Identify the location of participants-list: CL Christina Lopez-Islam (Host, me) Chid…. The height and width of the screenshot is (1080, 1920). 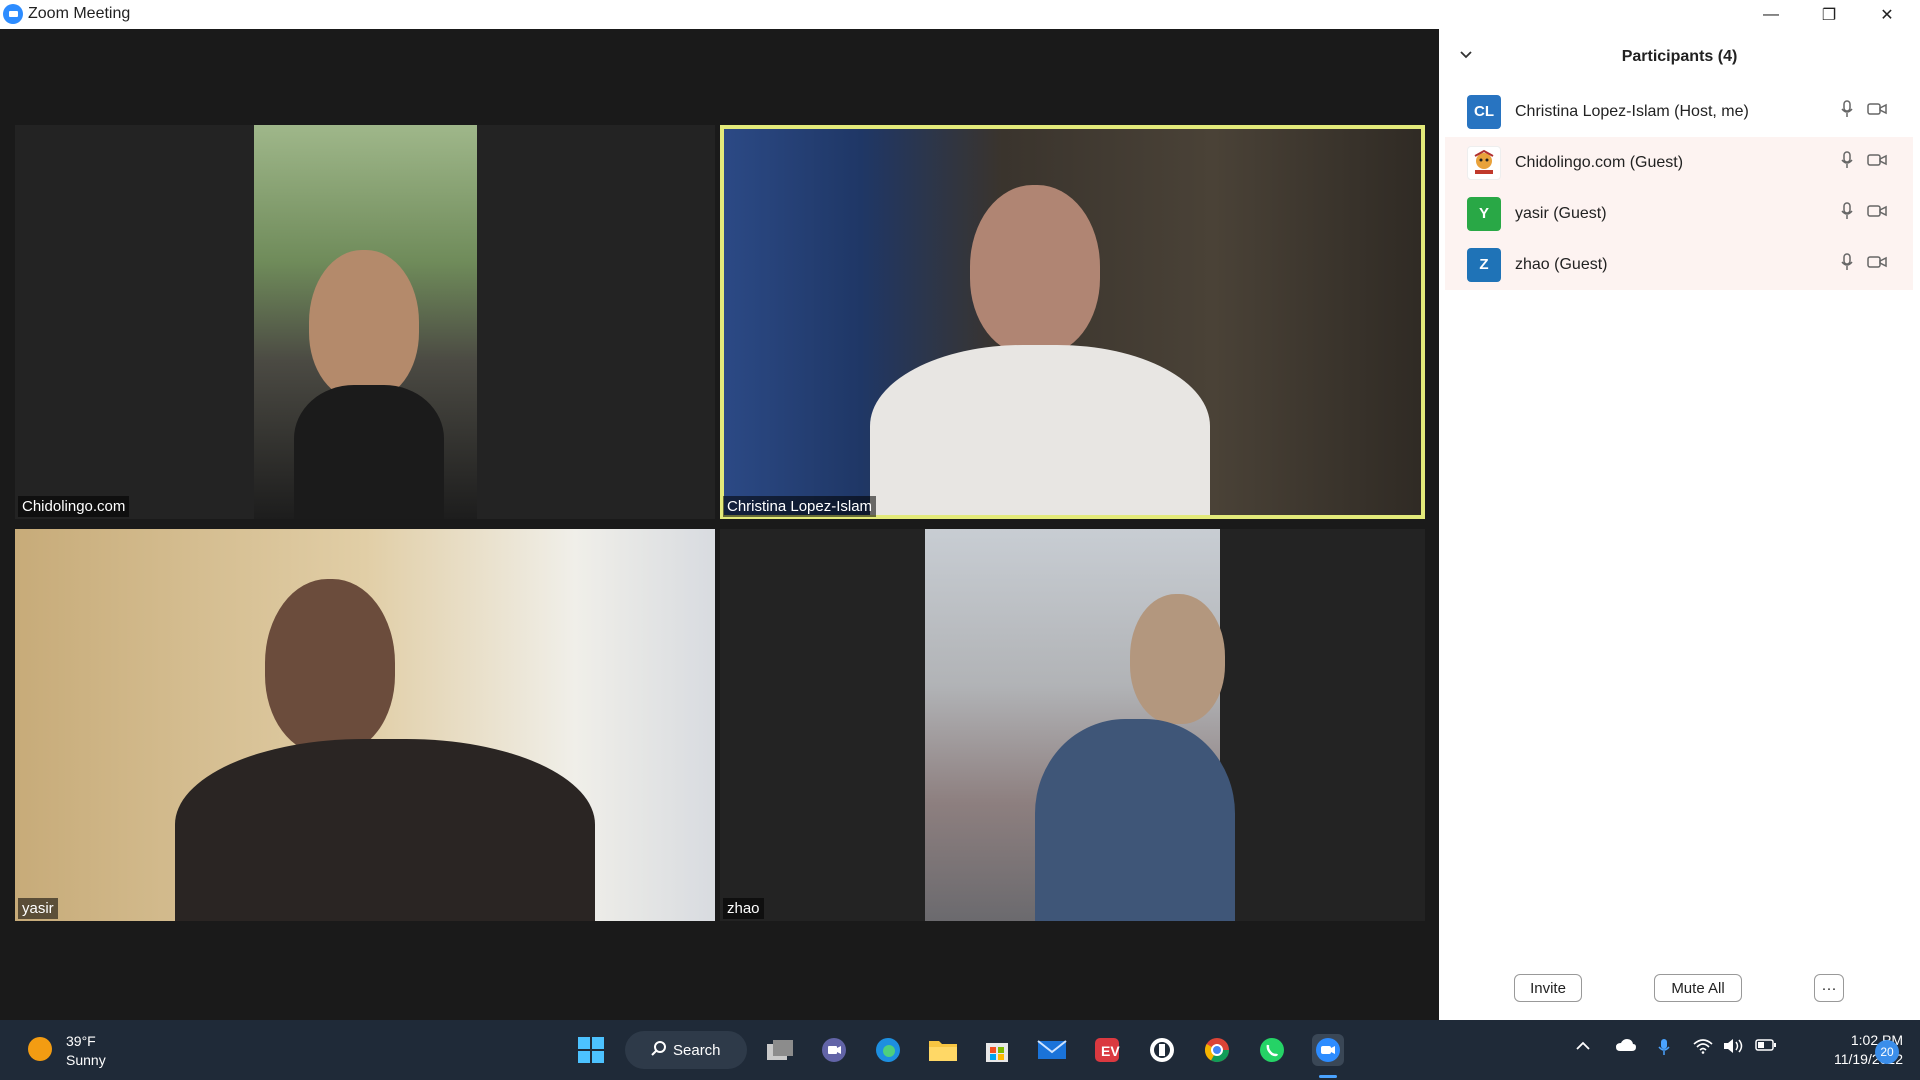
(1679, 188).